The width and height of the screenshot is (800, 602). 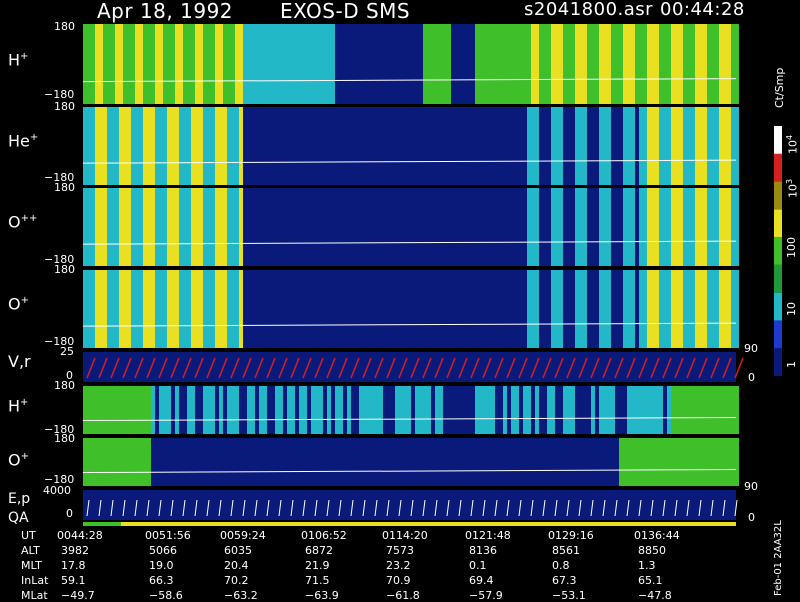 What do you see at coordinates (792, 188) in the screenshot?
I see `colorbar-tick-10e3: 103` at bounding box center [792, 188].